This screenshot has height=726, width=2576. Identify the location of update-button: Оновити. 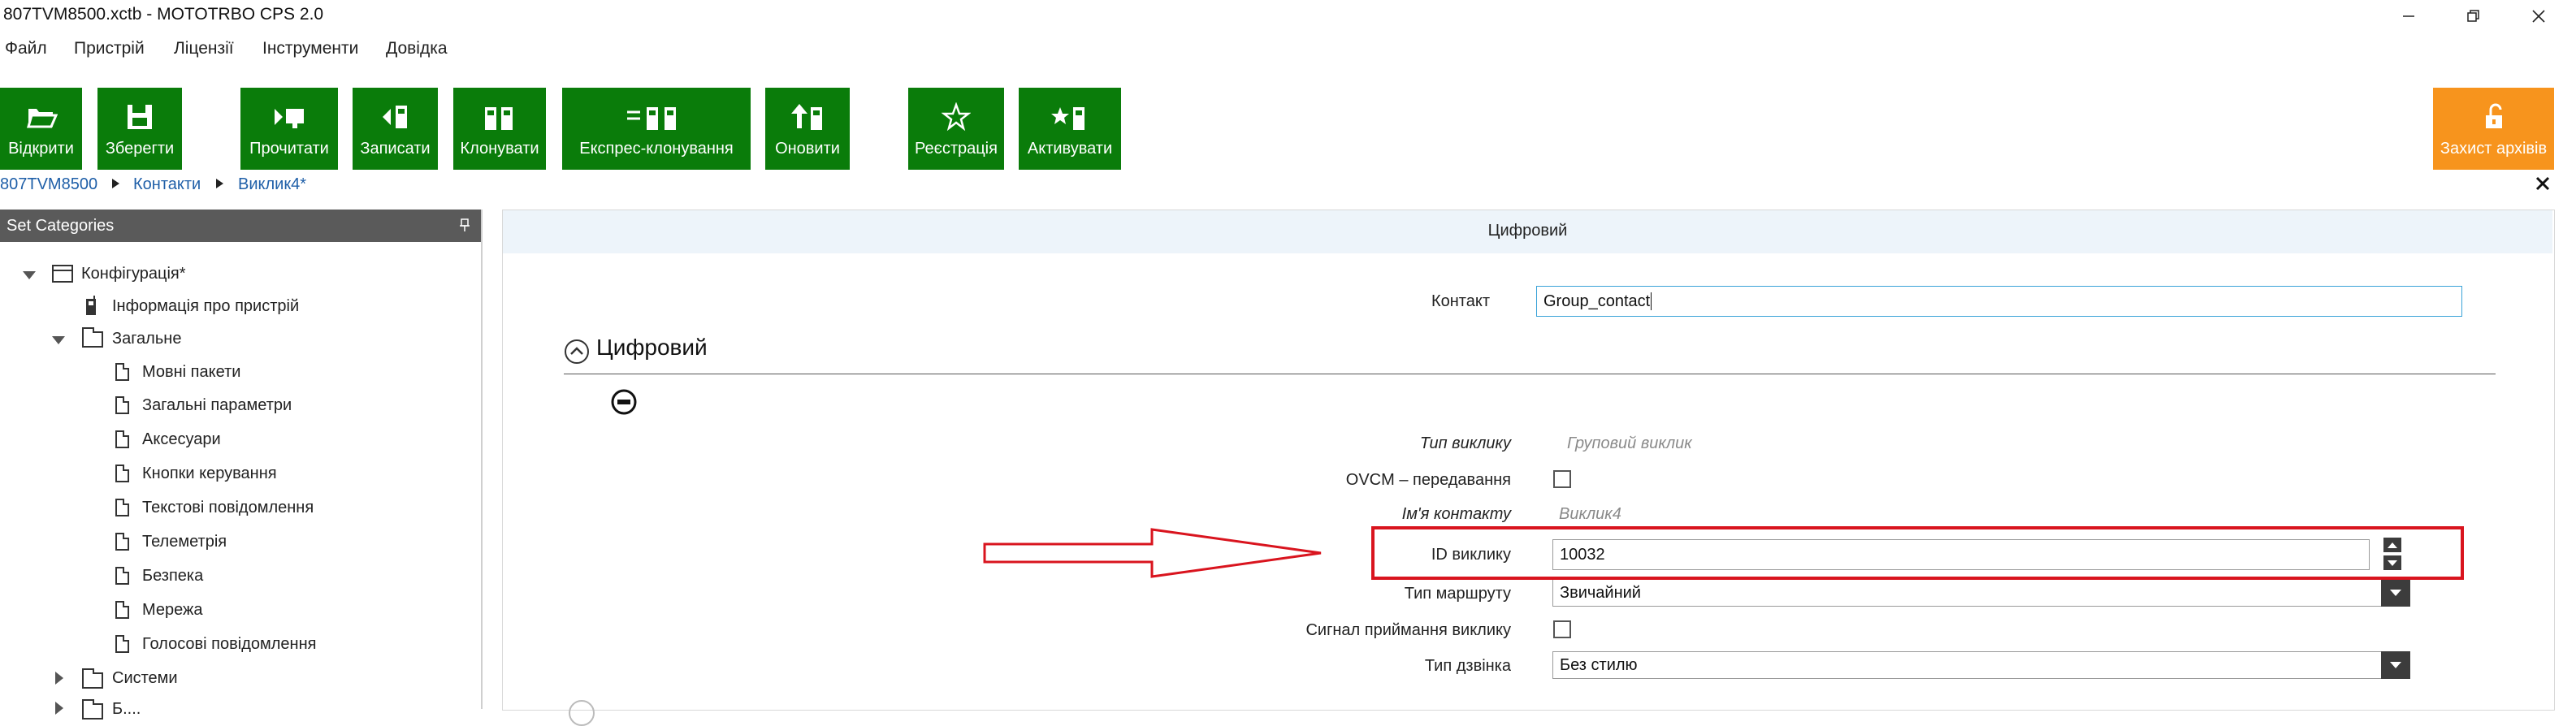
(807, 129).